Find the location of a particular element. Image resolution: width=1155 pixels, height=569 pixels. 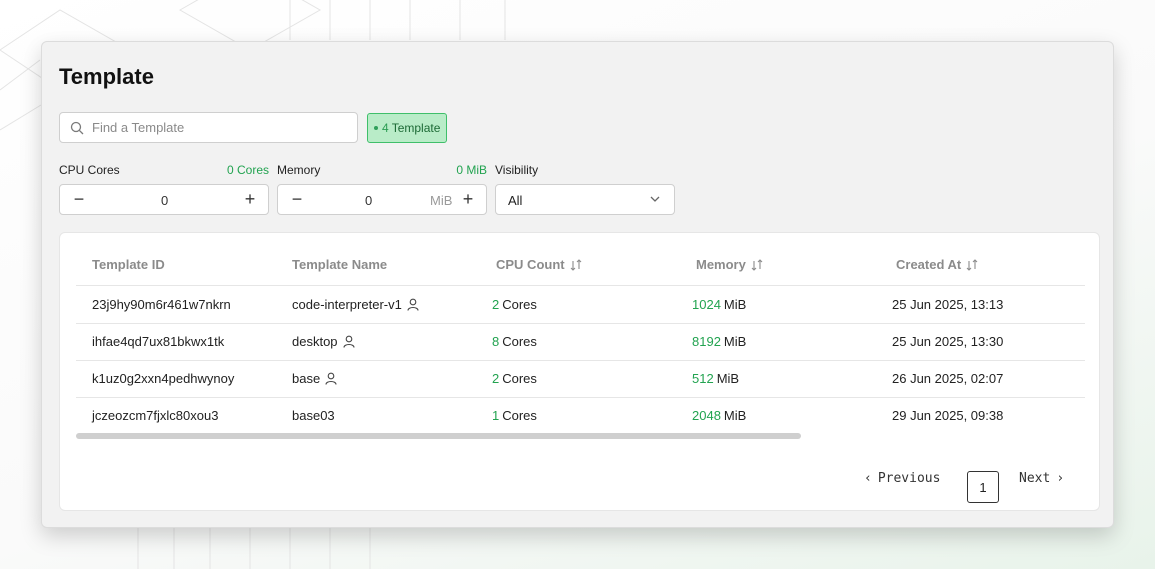

column-header-template-id: Template ID is located at coordinates (128, 264).